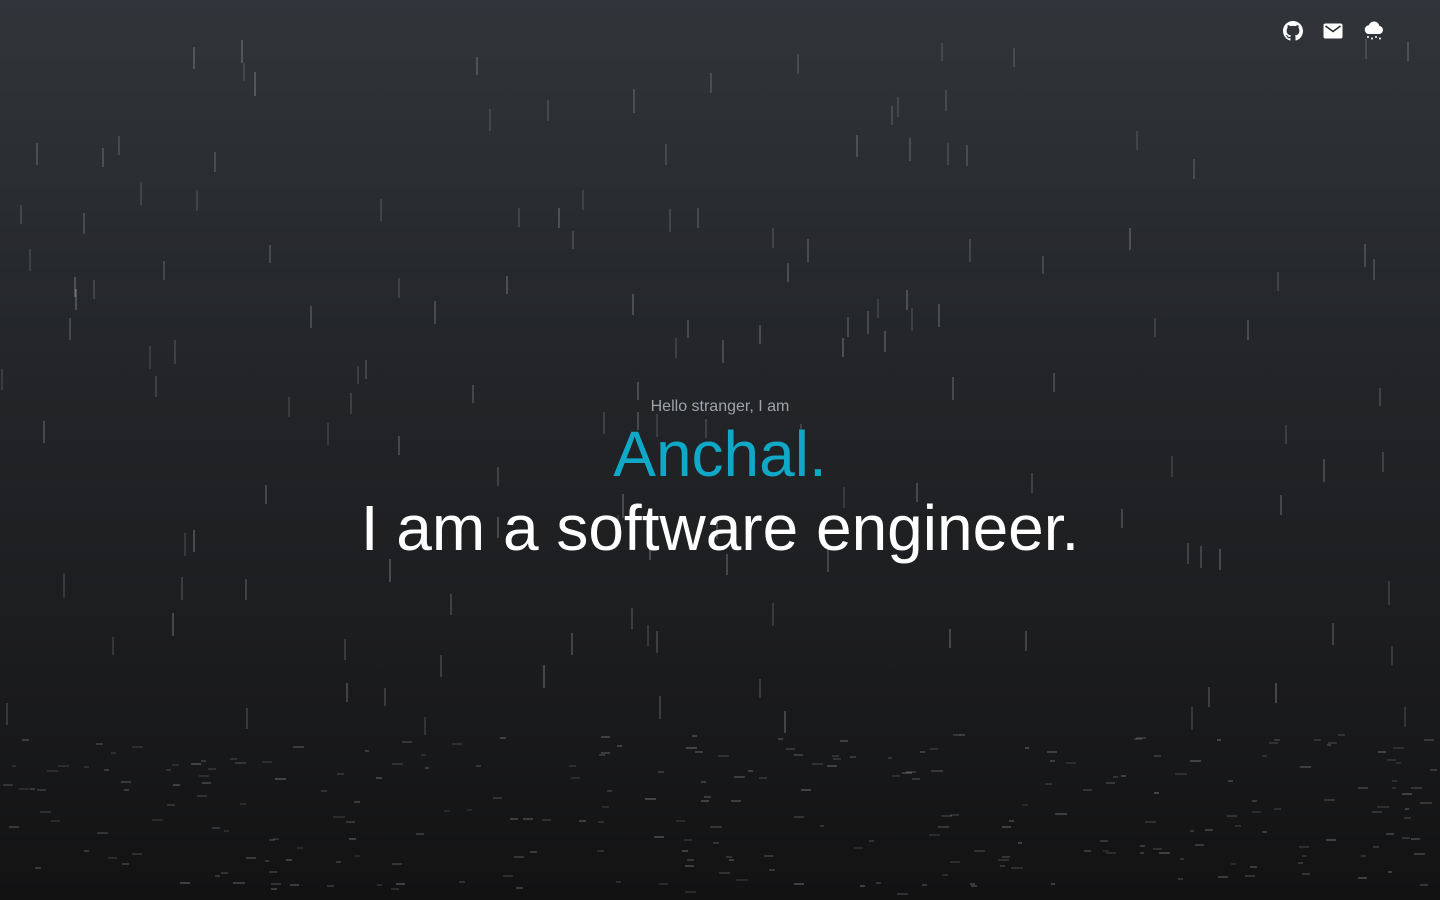 Image resolution: width=1440 pixels, height=900 pixels. I want to click on tagline-heading: I am a software engineer., so click(720, 528).